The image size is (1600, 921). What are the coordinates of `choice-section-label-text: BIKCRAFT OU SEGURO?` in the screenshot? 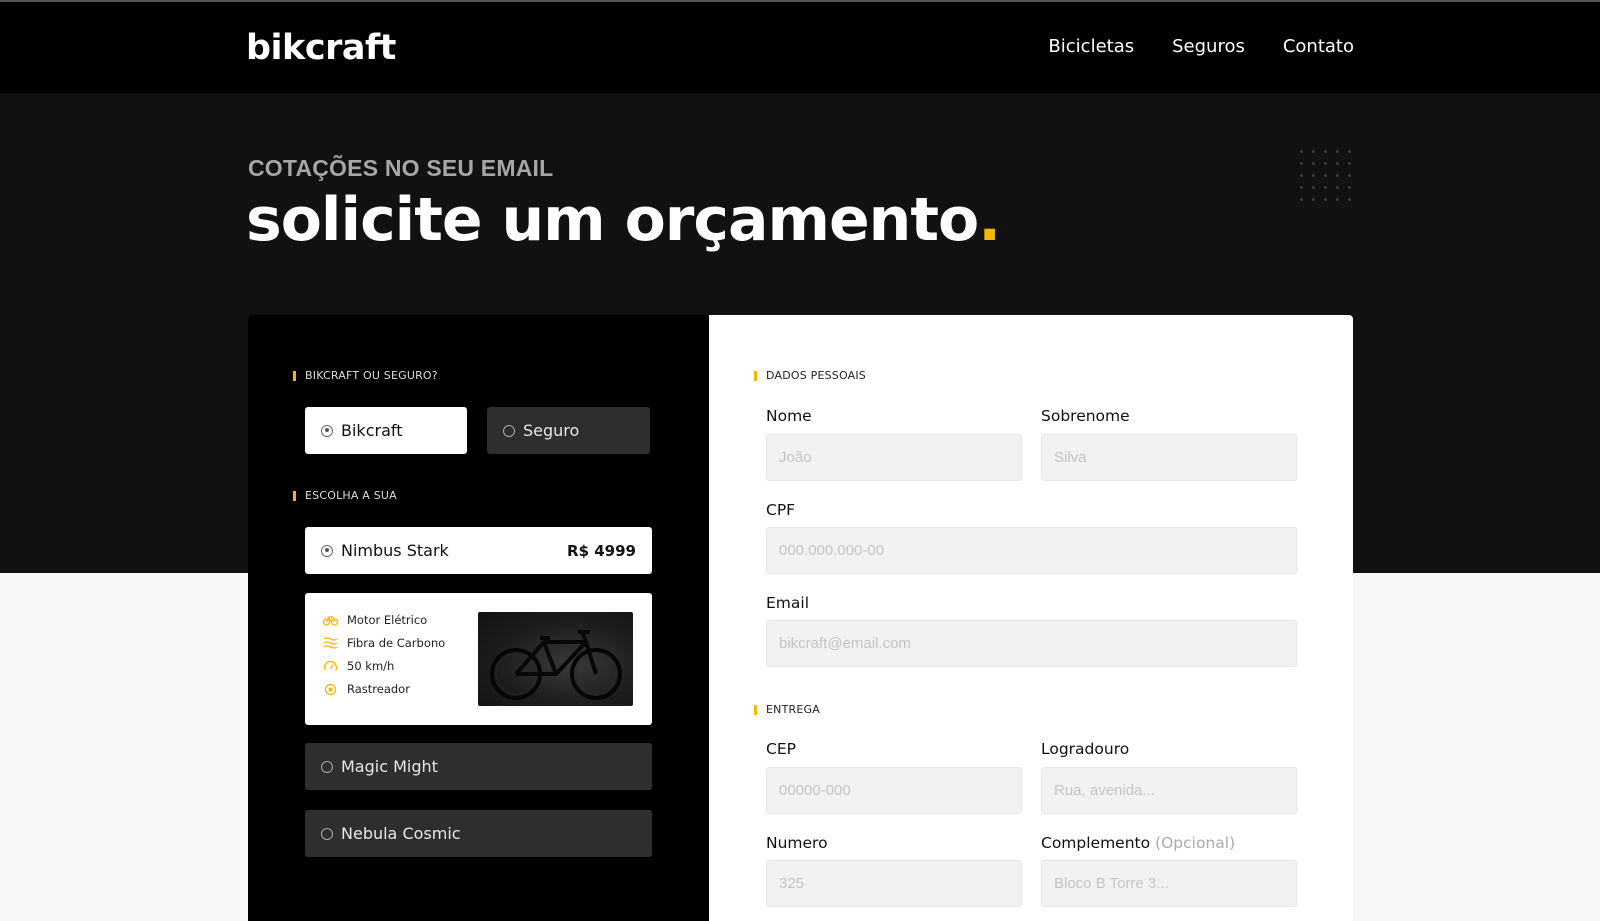 It's located at (371, 375).